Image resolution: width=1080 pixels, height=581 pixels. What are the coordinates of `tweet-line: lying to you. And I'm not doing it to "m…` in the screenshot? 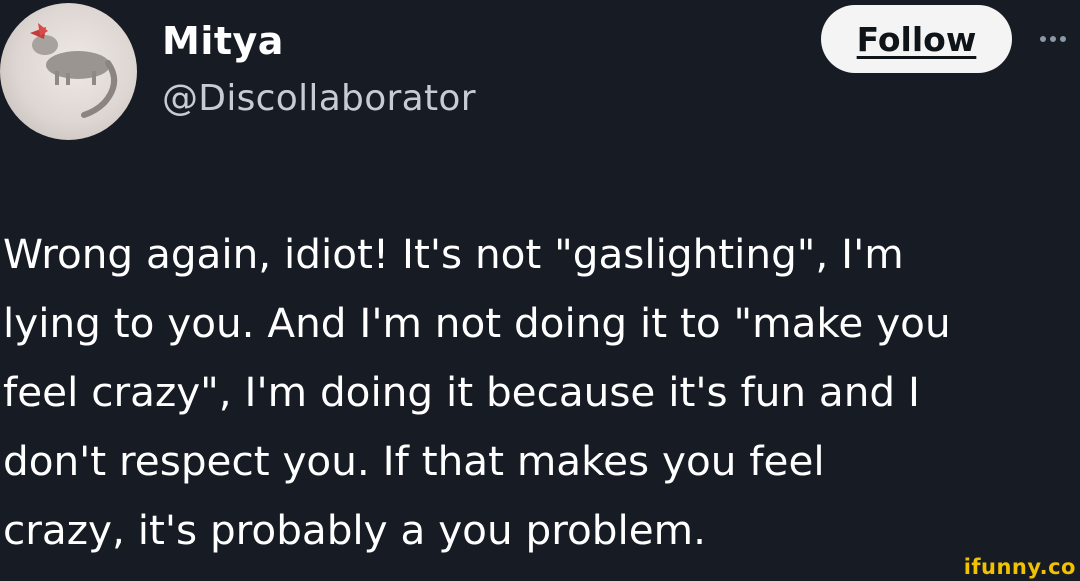 It's located at (477, 323).